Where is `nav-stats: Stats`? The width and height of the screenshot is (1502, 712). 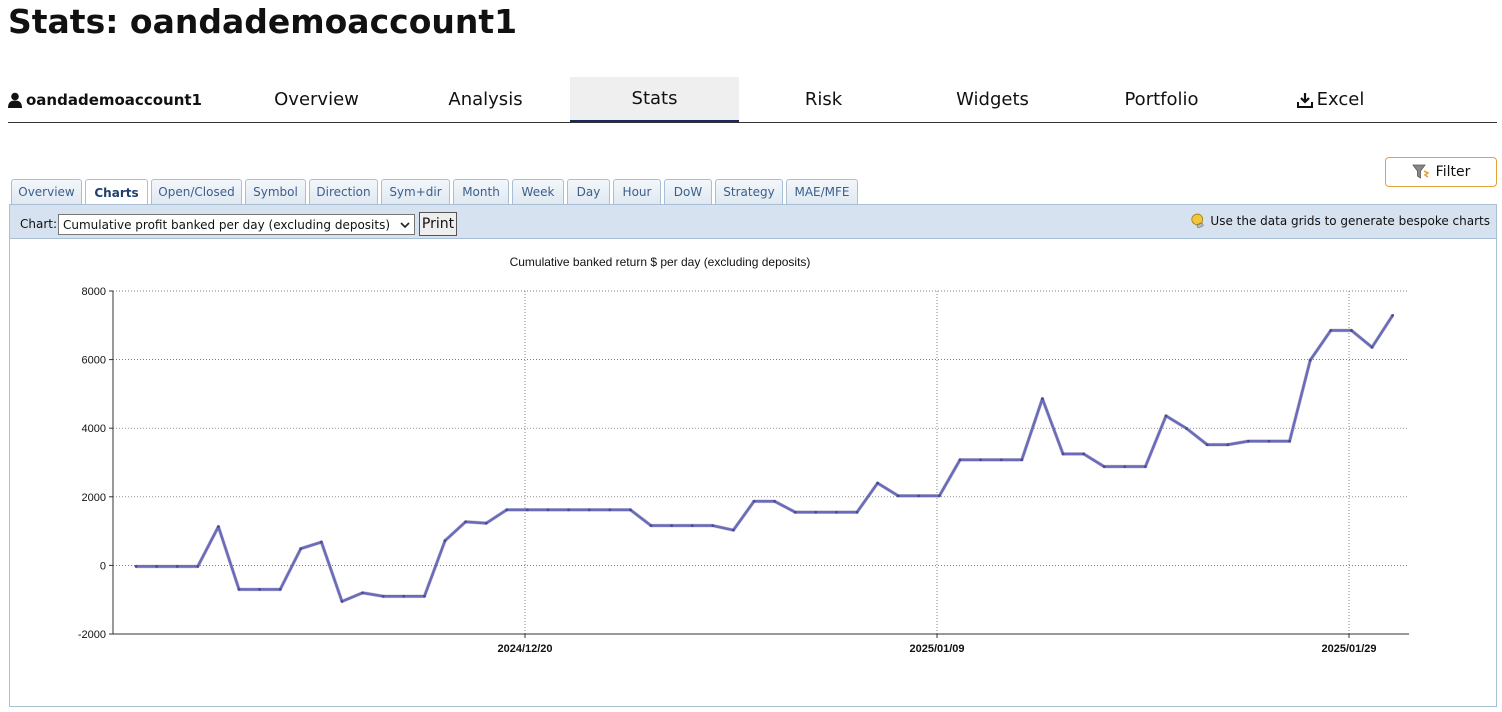
nav-stats: Stats is located at coordinates (654, 99).